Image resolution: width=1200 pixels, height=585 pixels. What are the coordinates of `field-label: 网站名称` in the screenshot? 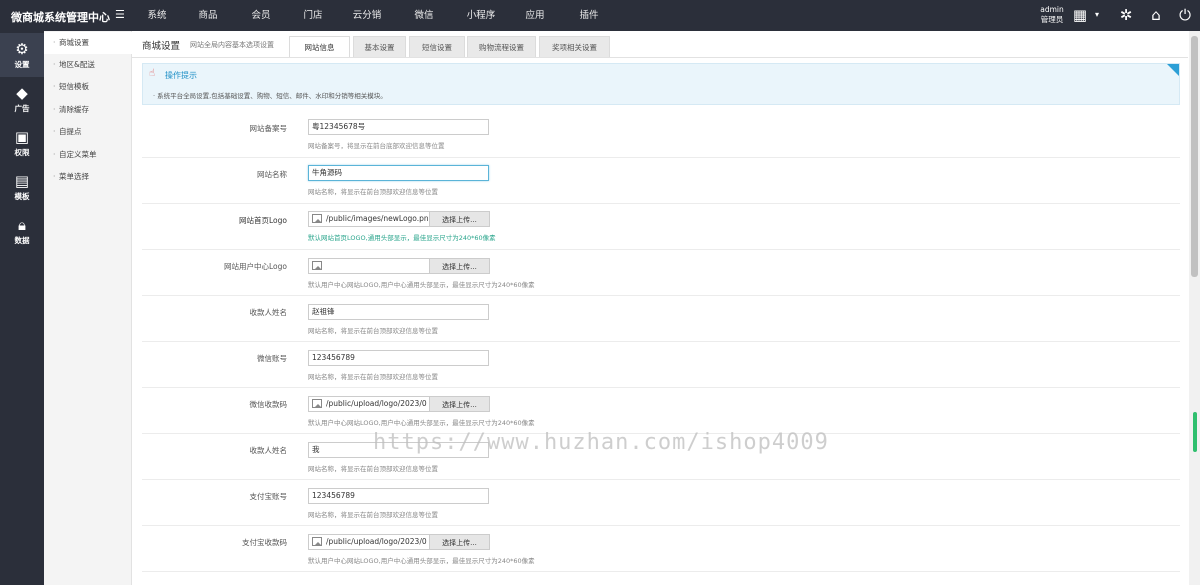 It's located at (272, 174).